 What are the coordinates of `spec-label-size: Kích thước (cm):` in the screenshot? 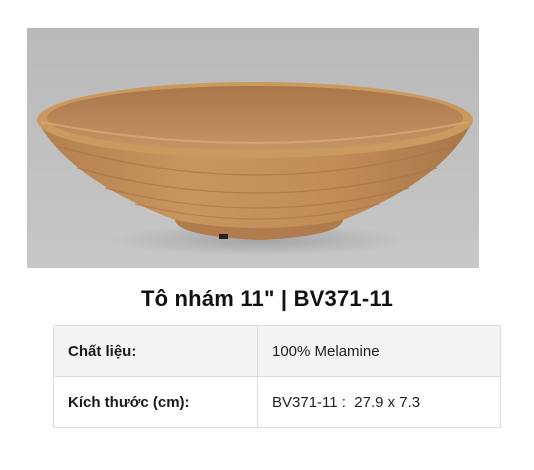 It's located at (155, 402).